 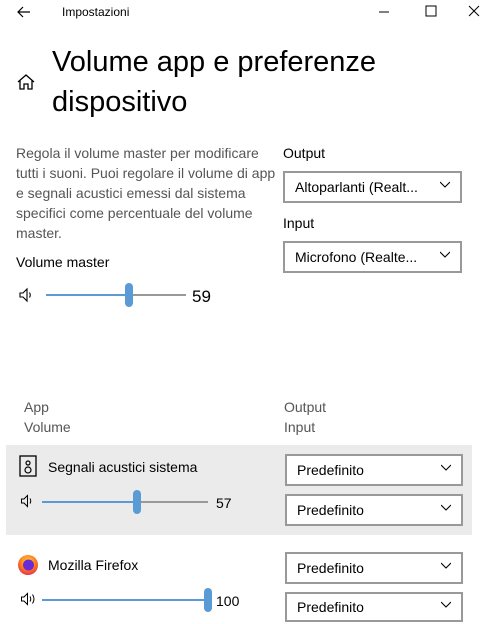 What do you see at coordinates (299, 223) in the screenshot?
I see `input-label: Input` at bounding box center [299, 223].